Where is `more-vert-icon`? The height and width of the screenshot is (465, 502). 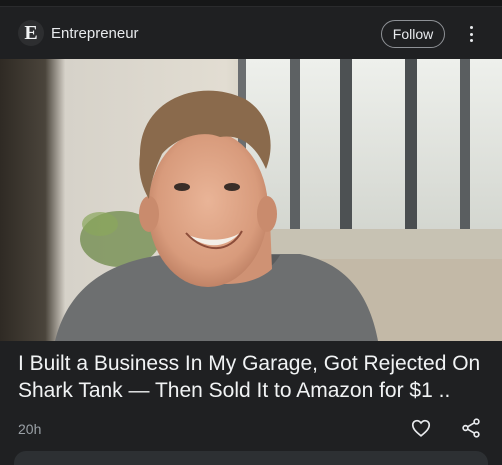 more-vert-icon is located at coordinates (471, 34).